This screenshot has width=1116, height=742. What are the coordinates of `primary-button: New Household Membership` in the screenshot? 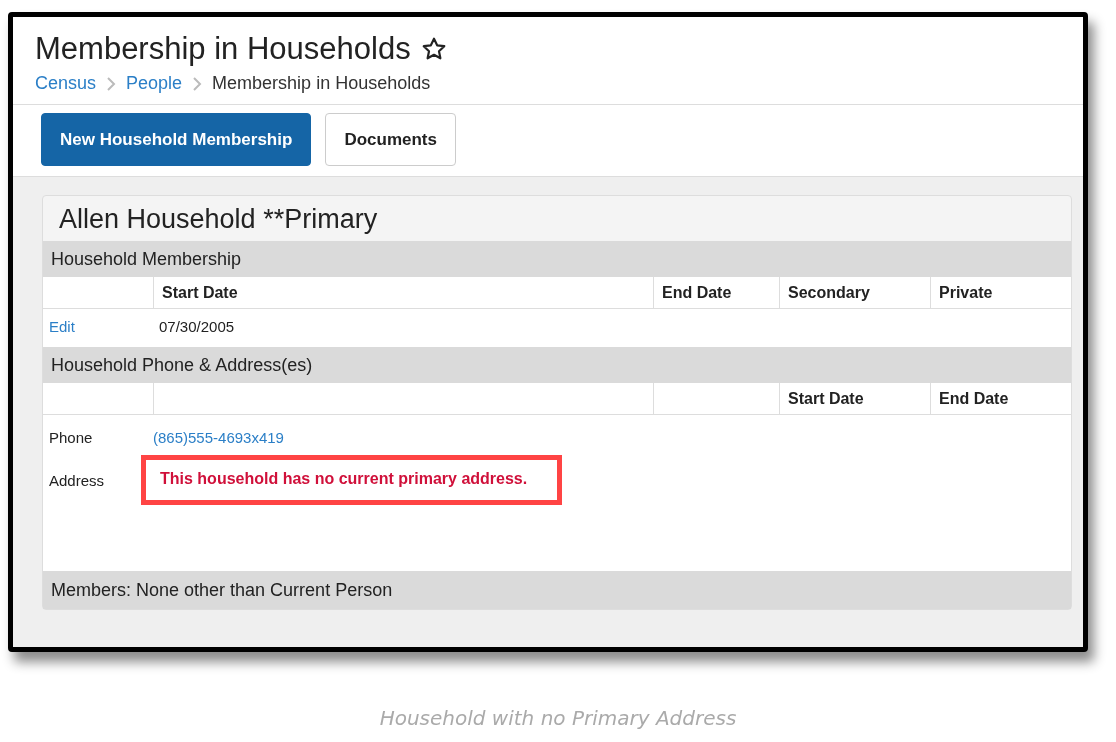 It's located at (176, 139).